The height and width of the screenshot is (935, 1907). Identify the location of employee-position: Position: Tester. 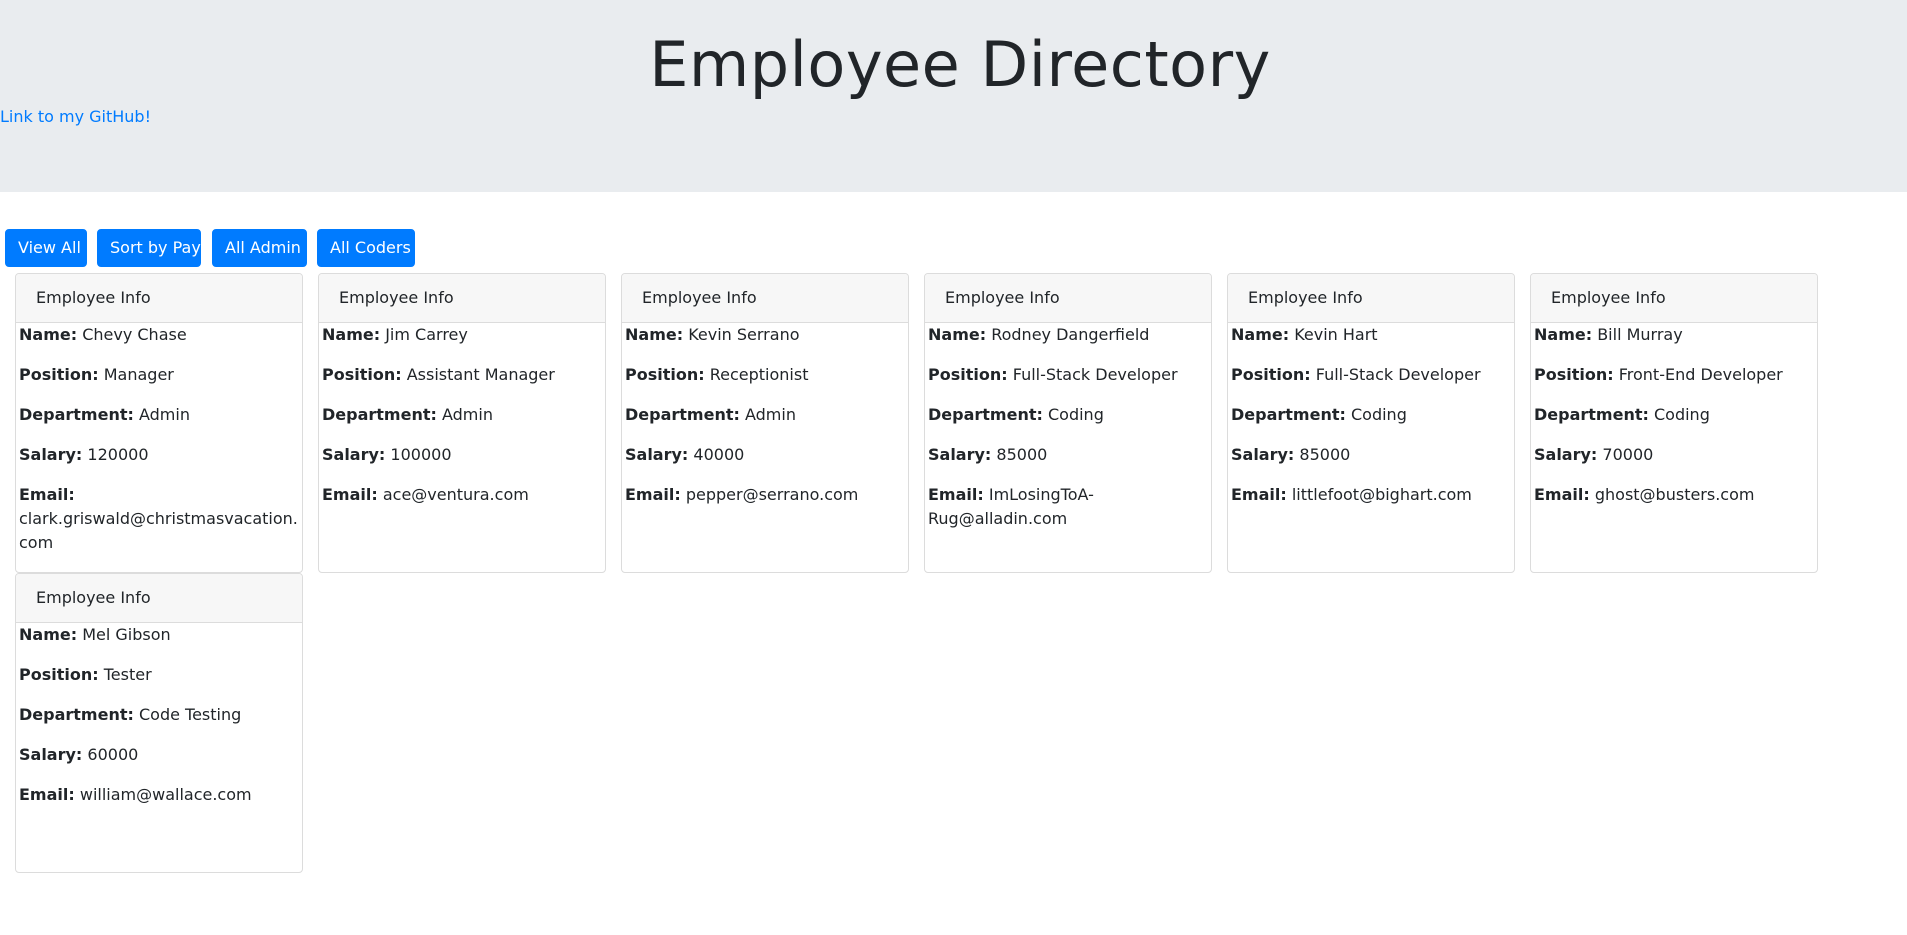
(85, 674).